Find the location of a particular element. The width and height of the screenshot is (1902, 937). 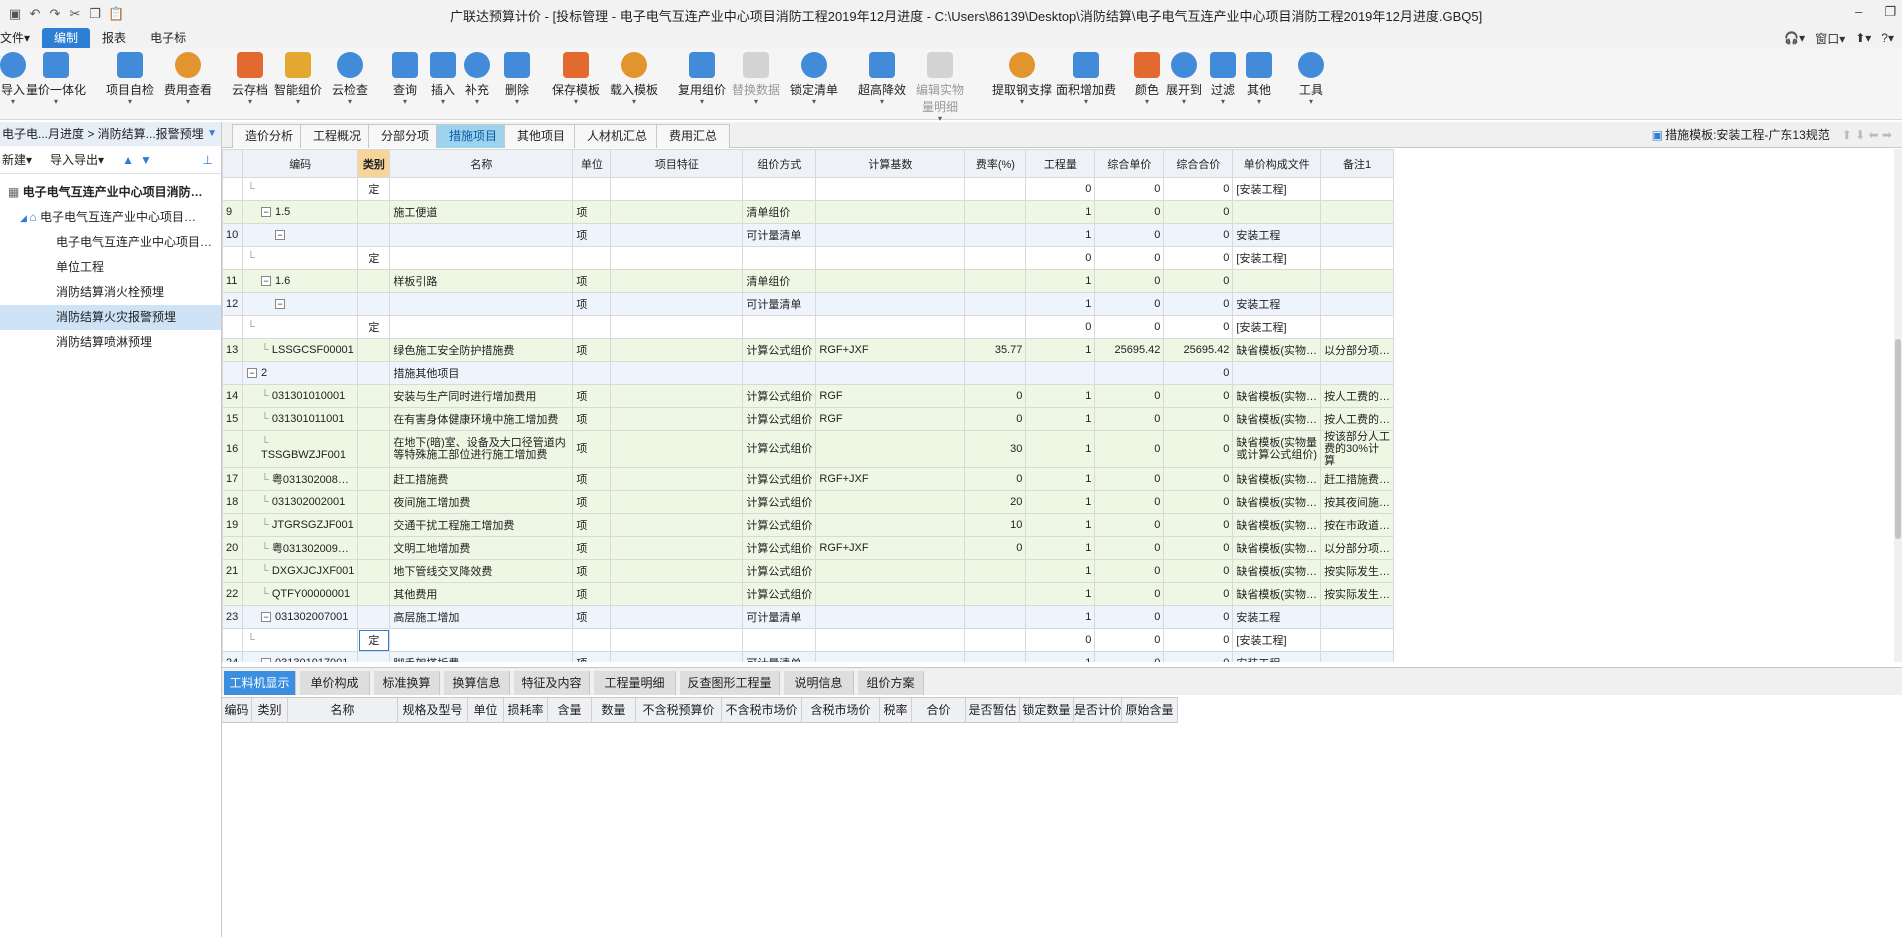

breadcrumb: 电子电...月进度 > 消防结算...报警预埋 ▼ is located at coordinates (110, 134).